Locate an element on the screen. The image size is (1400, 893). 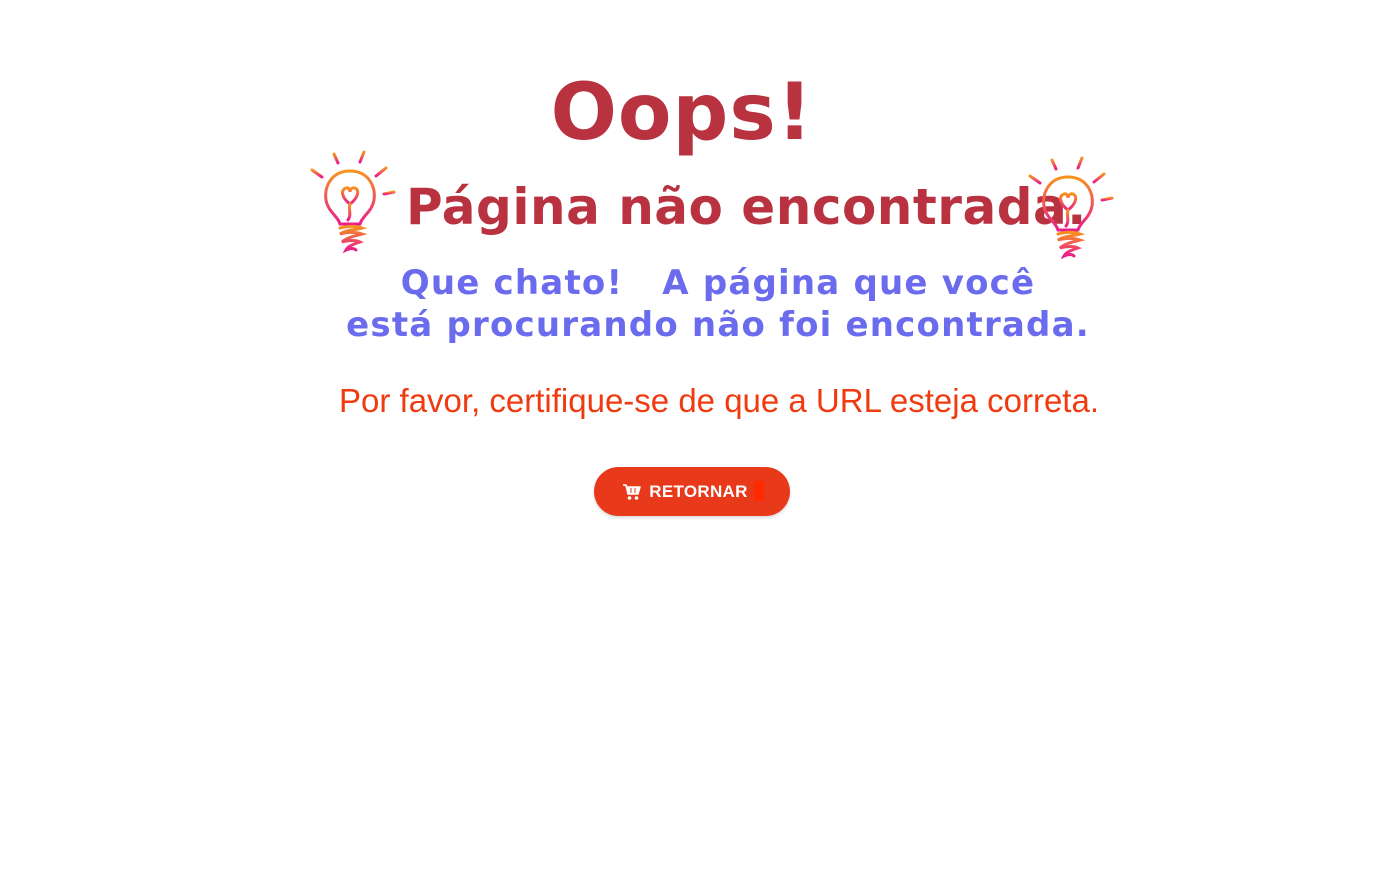
button-decoration is located at coordinates (759, 491).